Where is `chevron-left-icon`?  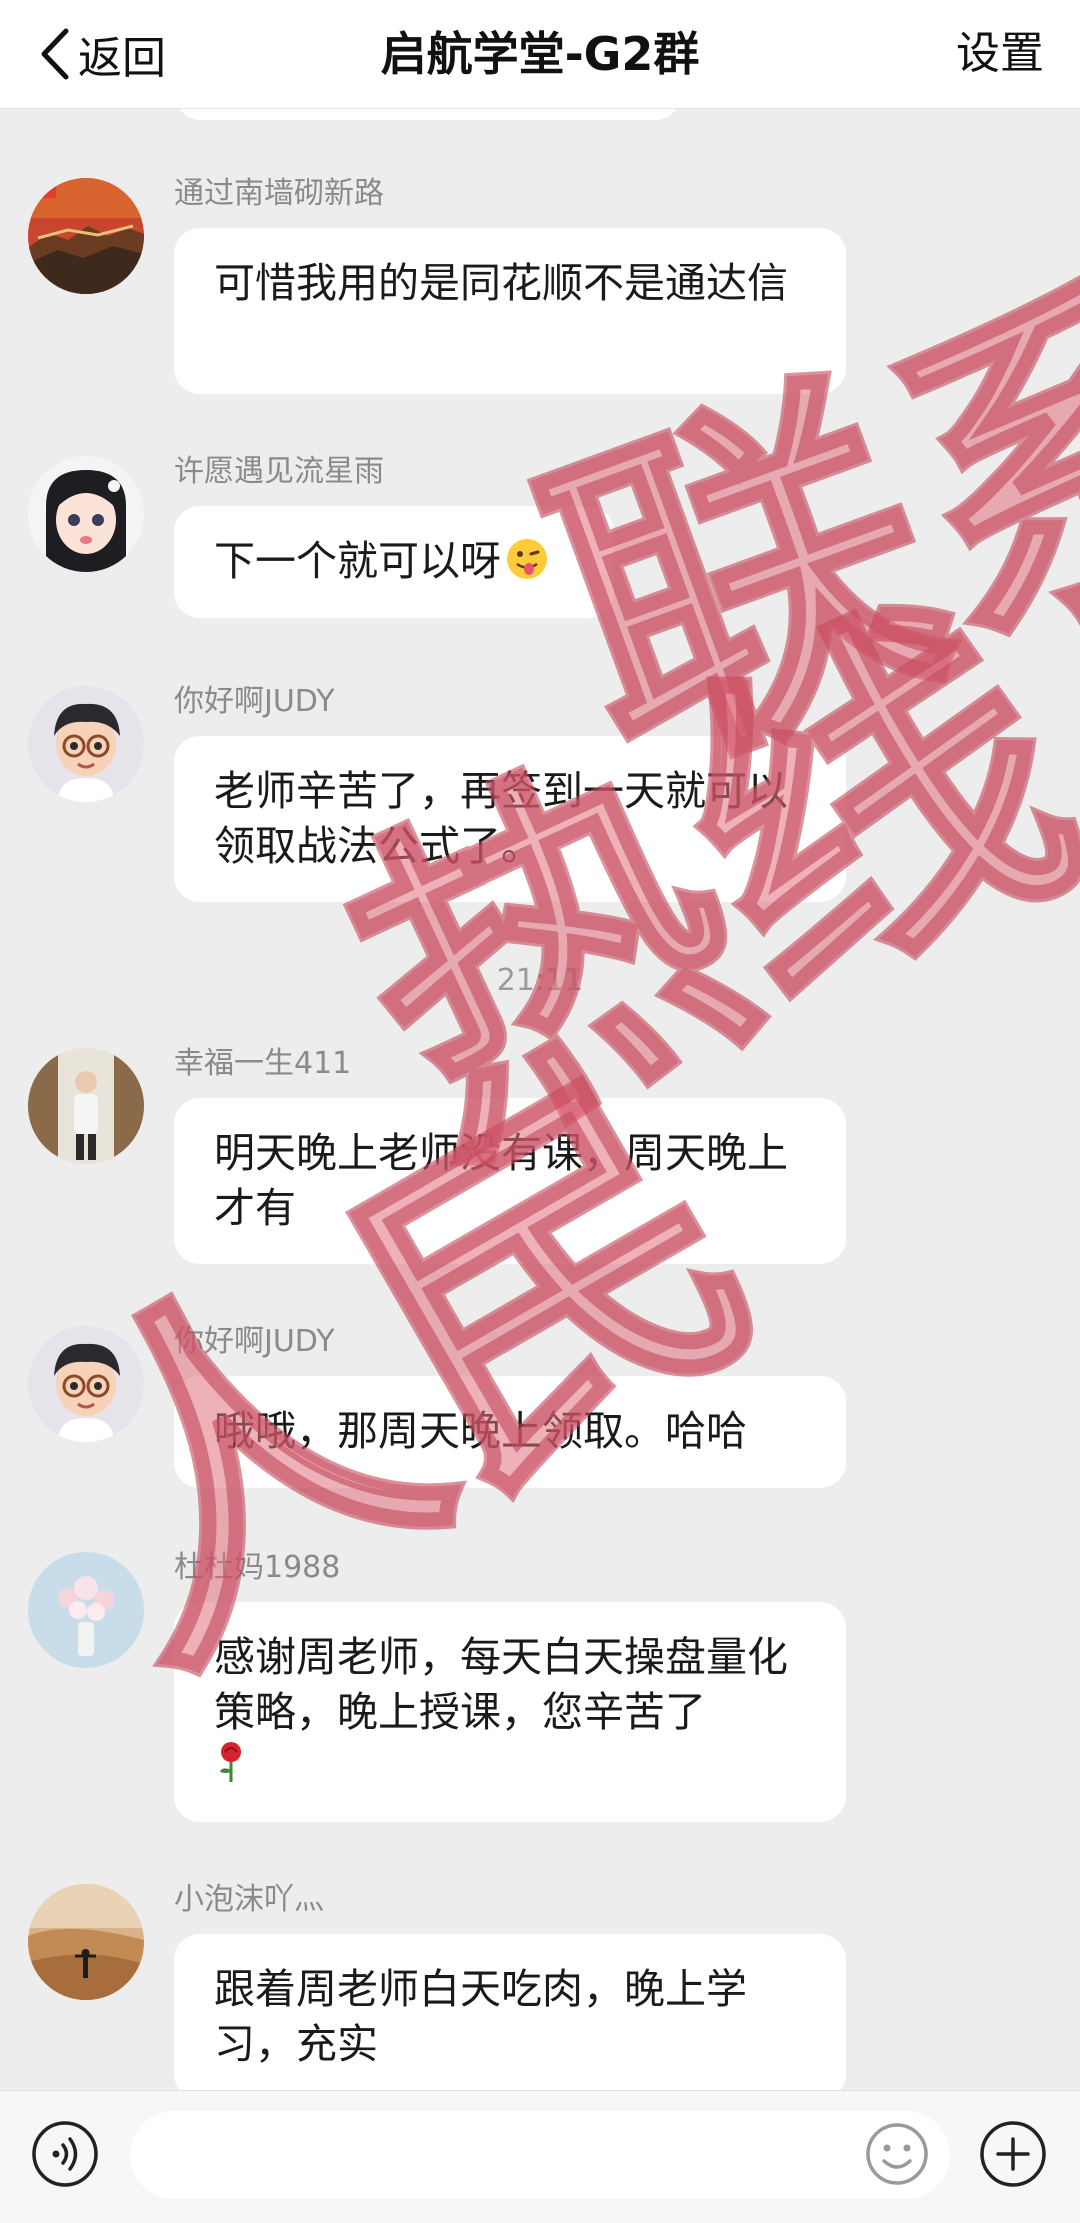 chevron-left-icon is located at coordinates (55, 54).